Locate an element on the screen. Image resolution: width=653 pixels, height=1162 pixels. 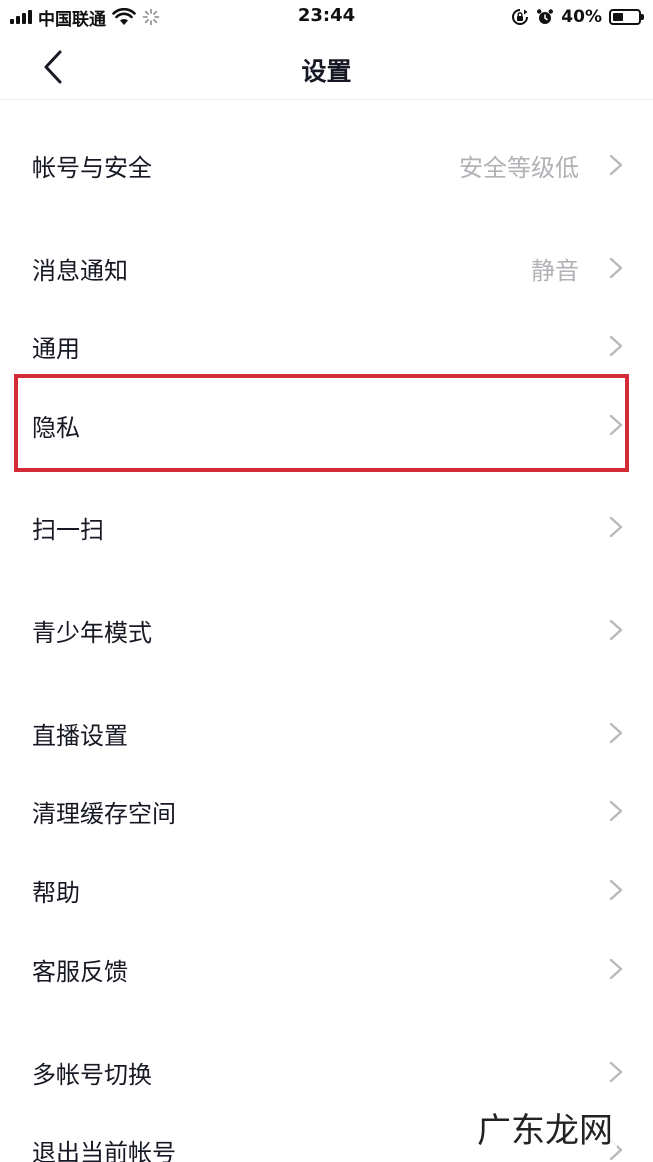
battery-icon is located at coordinates (626, 17).